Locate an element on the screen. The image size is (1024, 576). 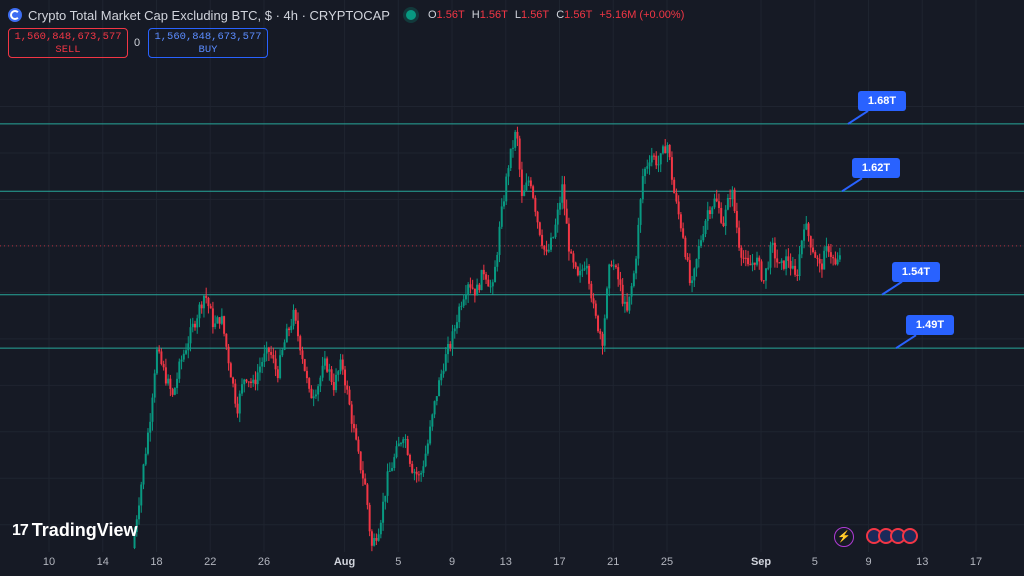
x-tick-label: 25 is located at coordinates (667, 562).